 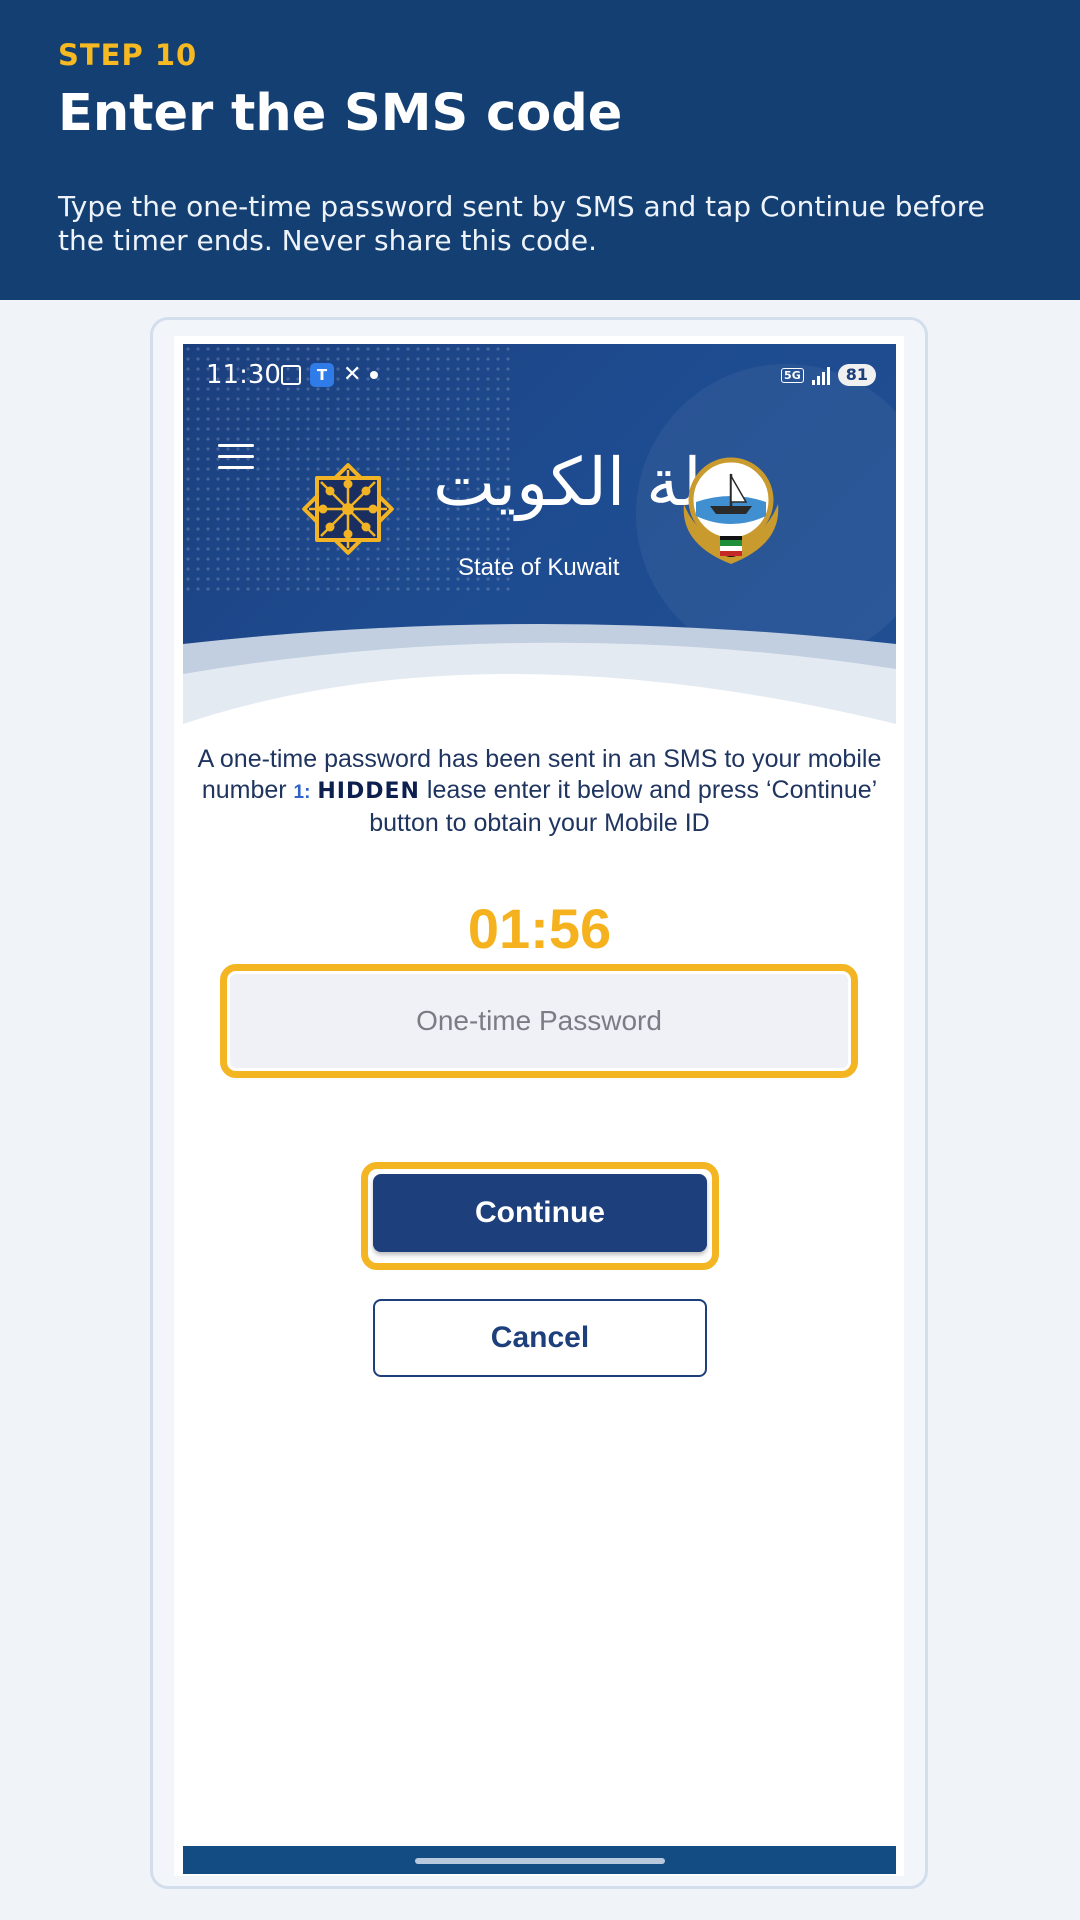 What do you see at coordinates (322, 374) in the screenshot?
I see `app-icon: T` at bounding box center [322, 374].